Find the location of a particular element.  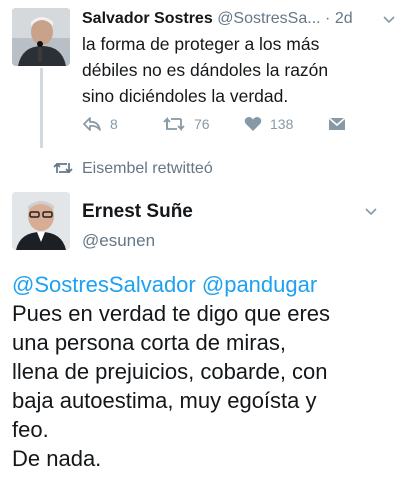

avatar-salvador-sostres is located at coordinates (41, 37).